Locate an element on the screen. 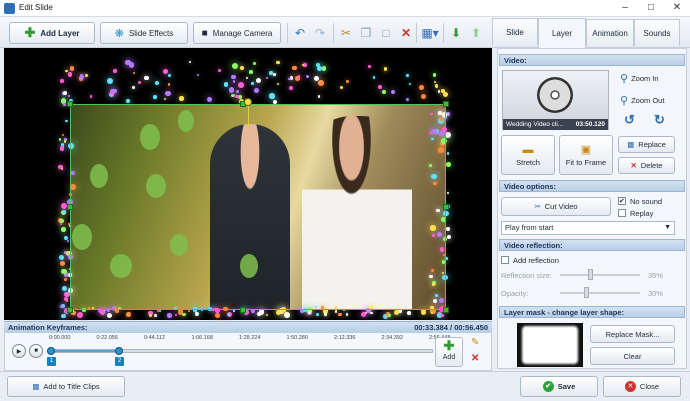  film-icon: ▩ is located at coordinates (36, 386).